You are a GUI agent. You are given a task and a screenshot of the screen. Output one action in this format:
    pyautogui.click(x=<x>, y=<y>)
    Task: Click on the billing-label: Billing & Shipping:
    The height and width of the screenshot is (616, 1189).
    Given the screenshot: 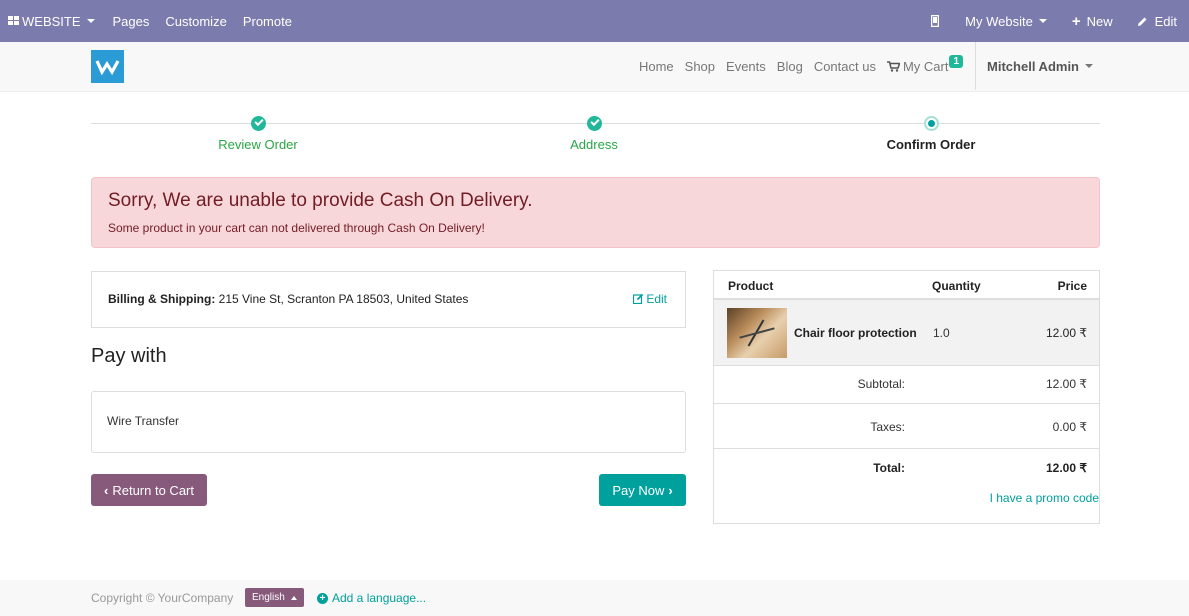 What is the action you would take?
    pyautogui.click(x=162, y=299)
    